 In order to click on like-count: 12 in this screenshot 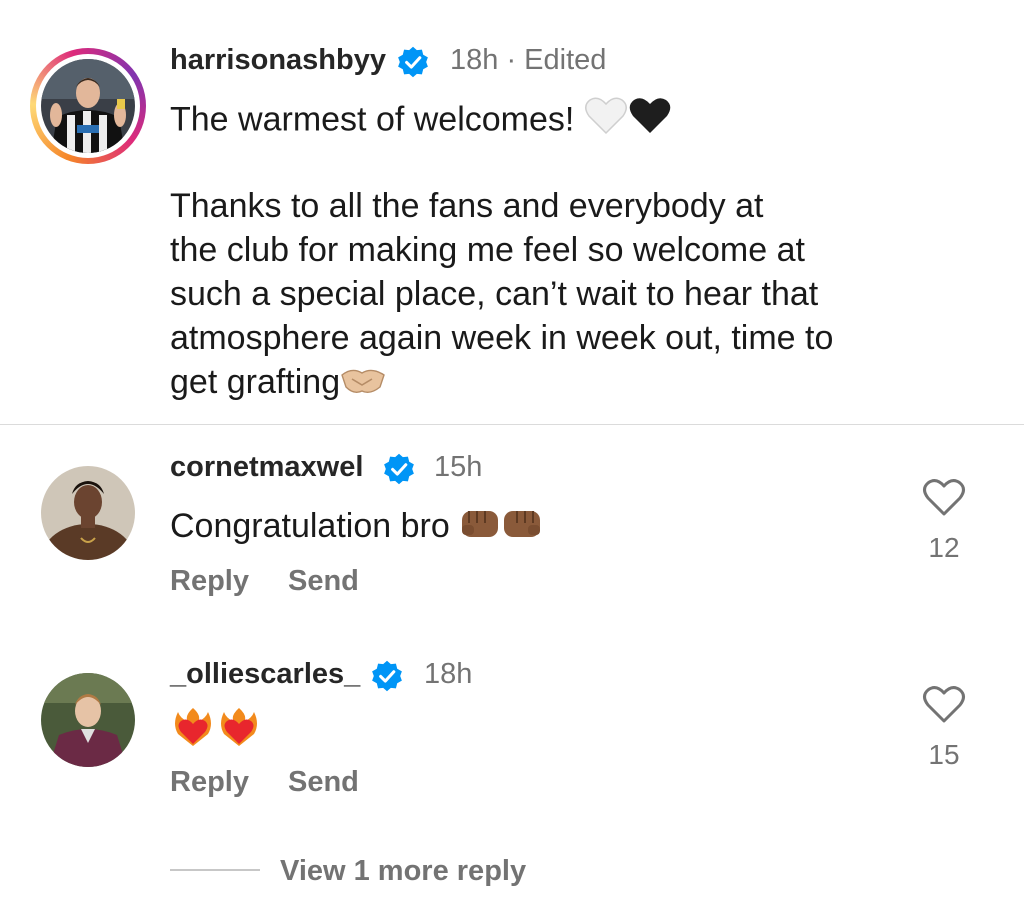, I will do `click(944, 547)`.